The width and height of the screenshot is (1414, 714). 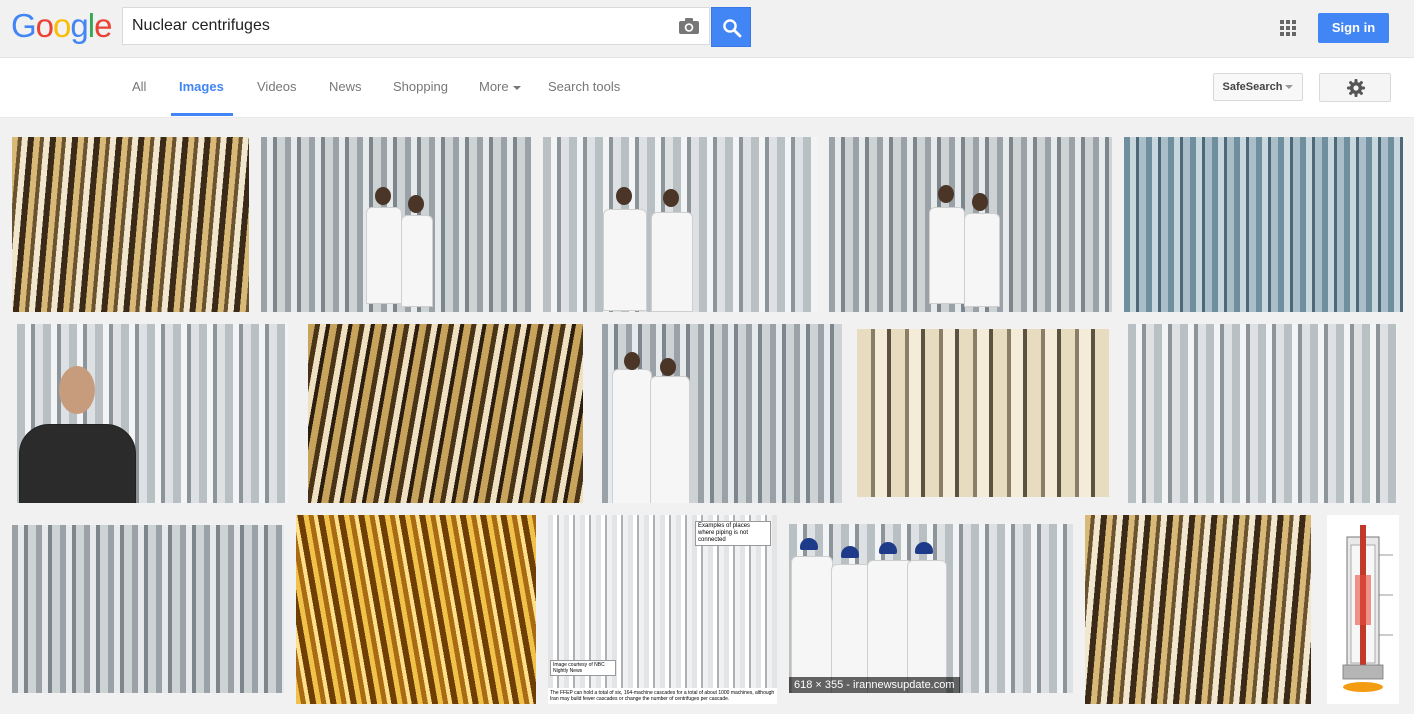 I want to click on tab-more-label: More, so click(x=494, y=86).